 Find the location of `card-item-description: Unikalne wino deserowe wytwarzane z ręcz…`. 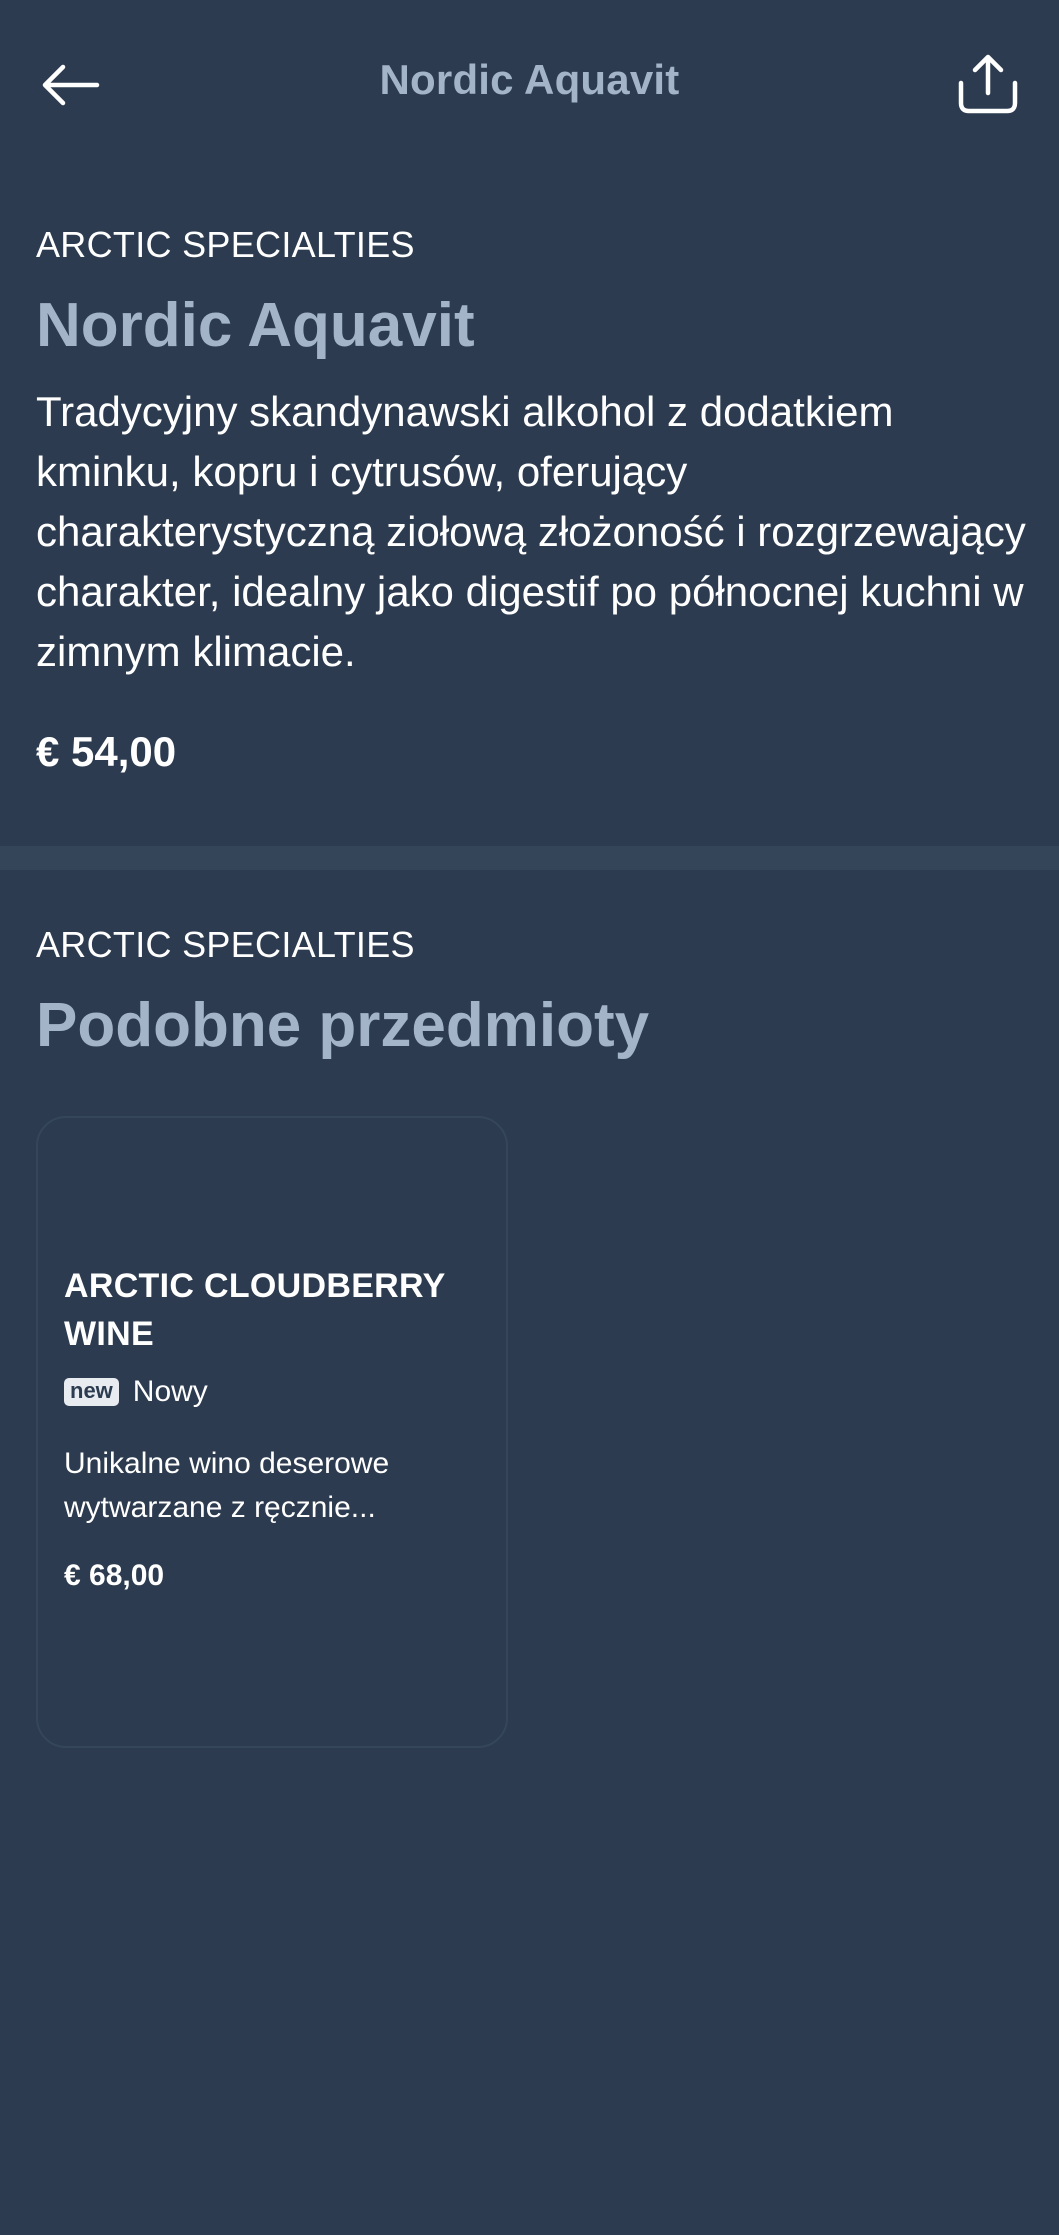

card-item-description: Unikalne wino deserowe wytwarzane z ręcz… is located at coordinates (227, 1485).